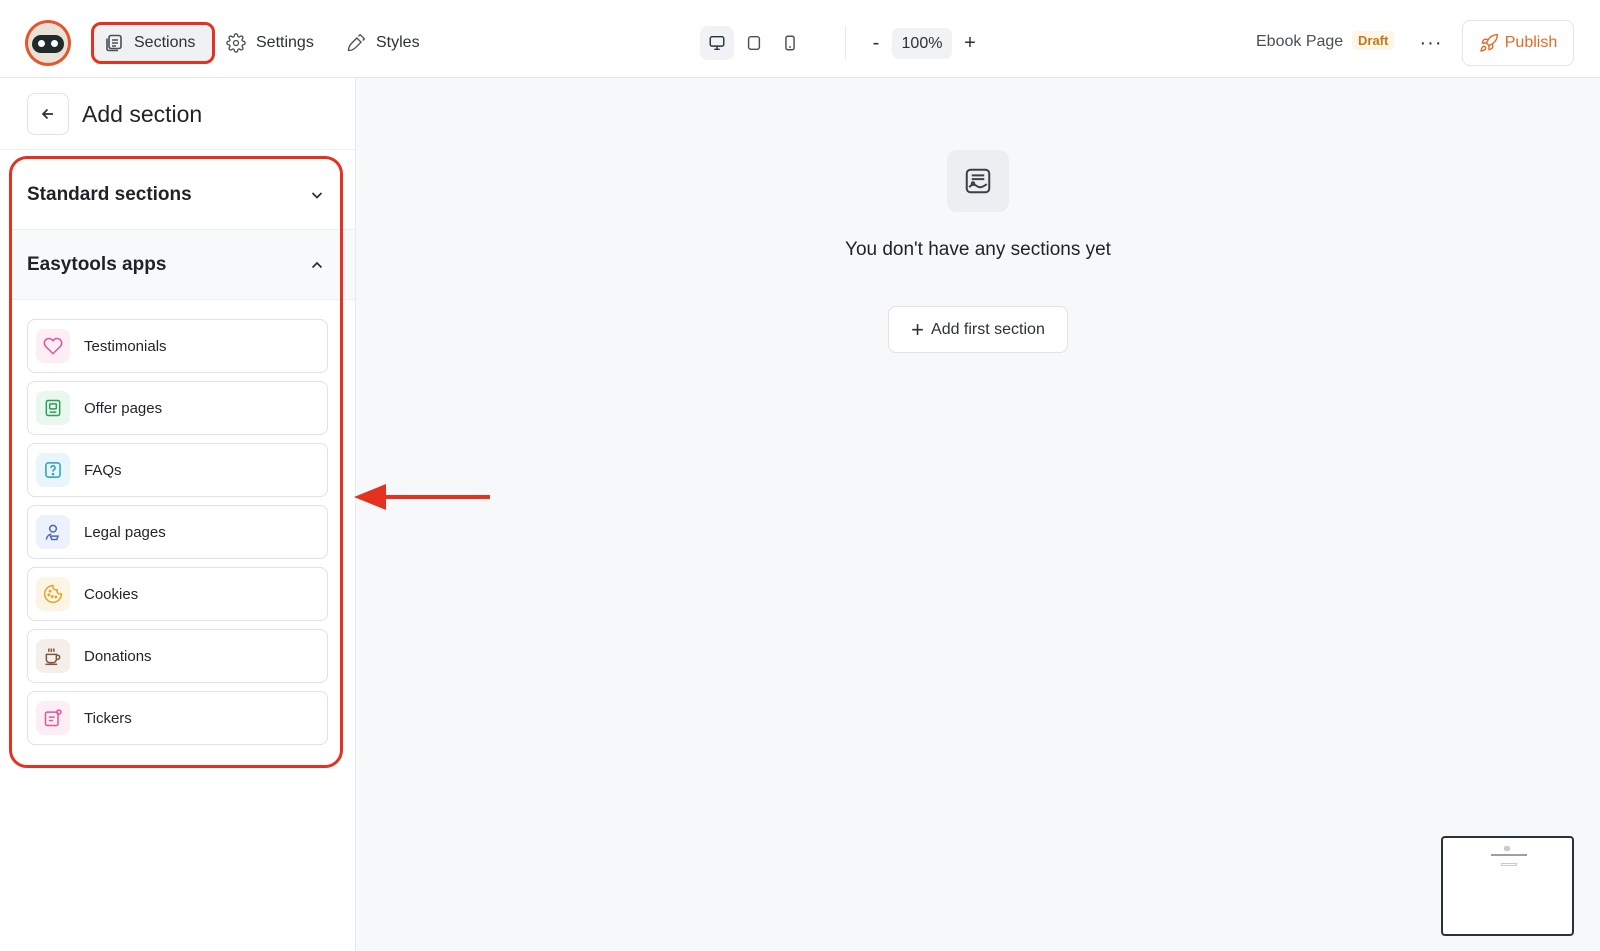  Describe the element at coordinates (1299, 42) in the screenshot. I see `page-name: Ebook Page` at that location.